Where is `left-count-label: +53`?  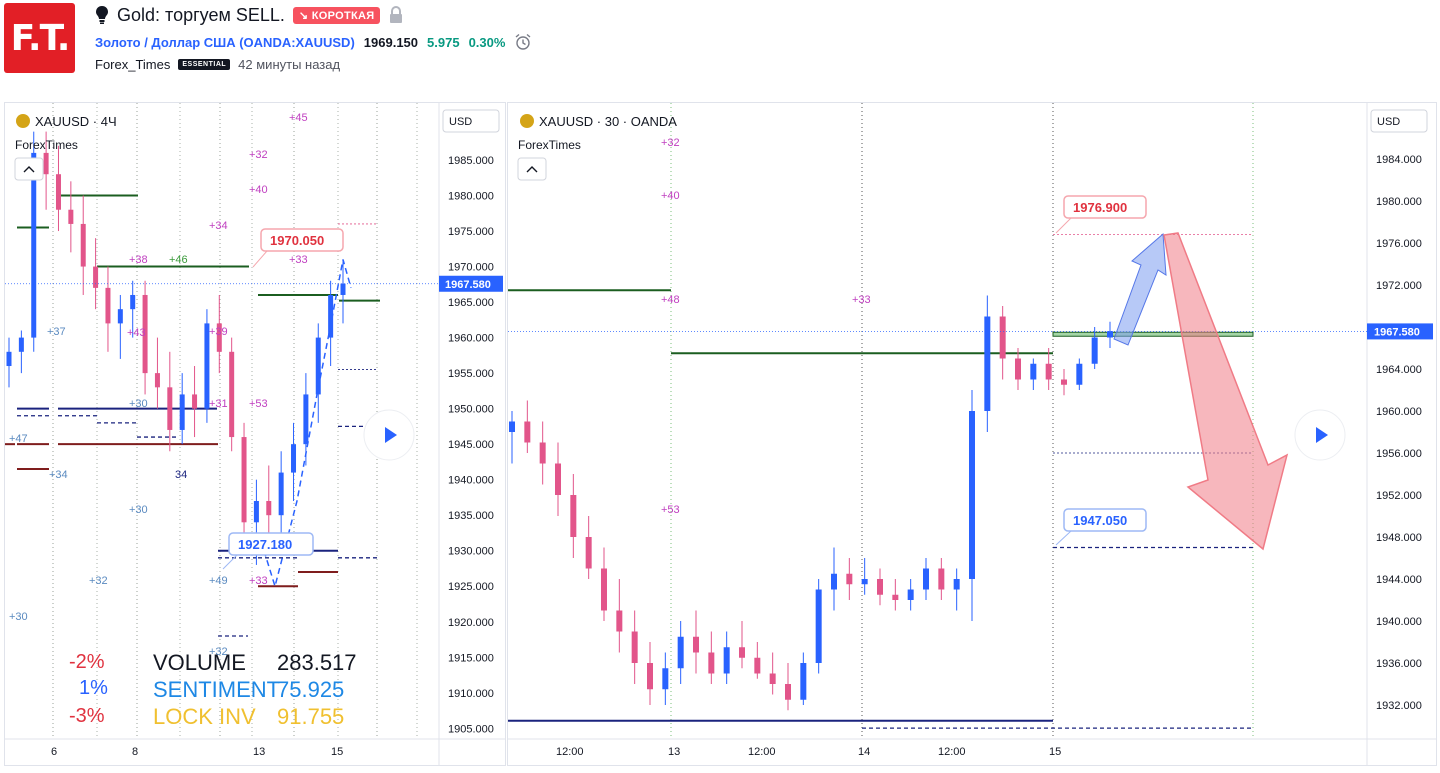 left-count-label: +53 is located at coordinates (258, 404).